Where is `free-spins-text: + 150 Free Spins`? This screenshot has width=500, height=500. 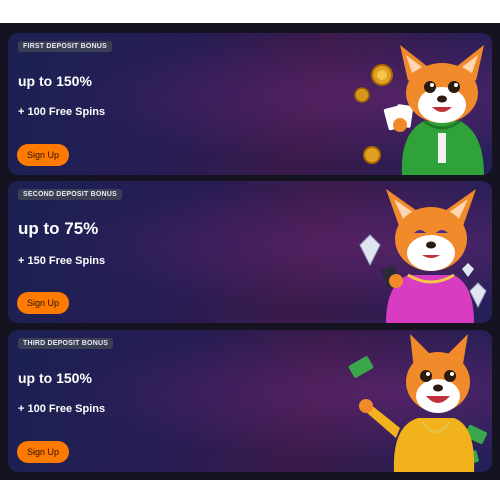
free-spins-text: + 150 Free Spins is located at coordinates (62, 261).